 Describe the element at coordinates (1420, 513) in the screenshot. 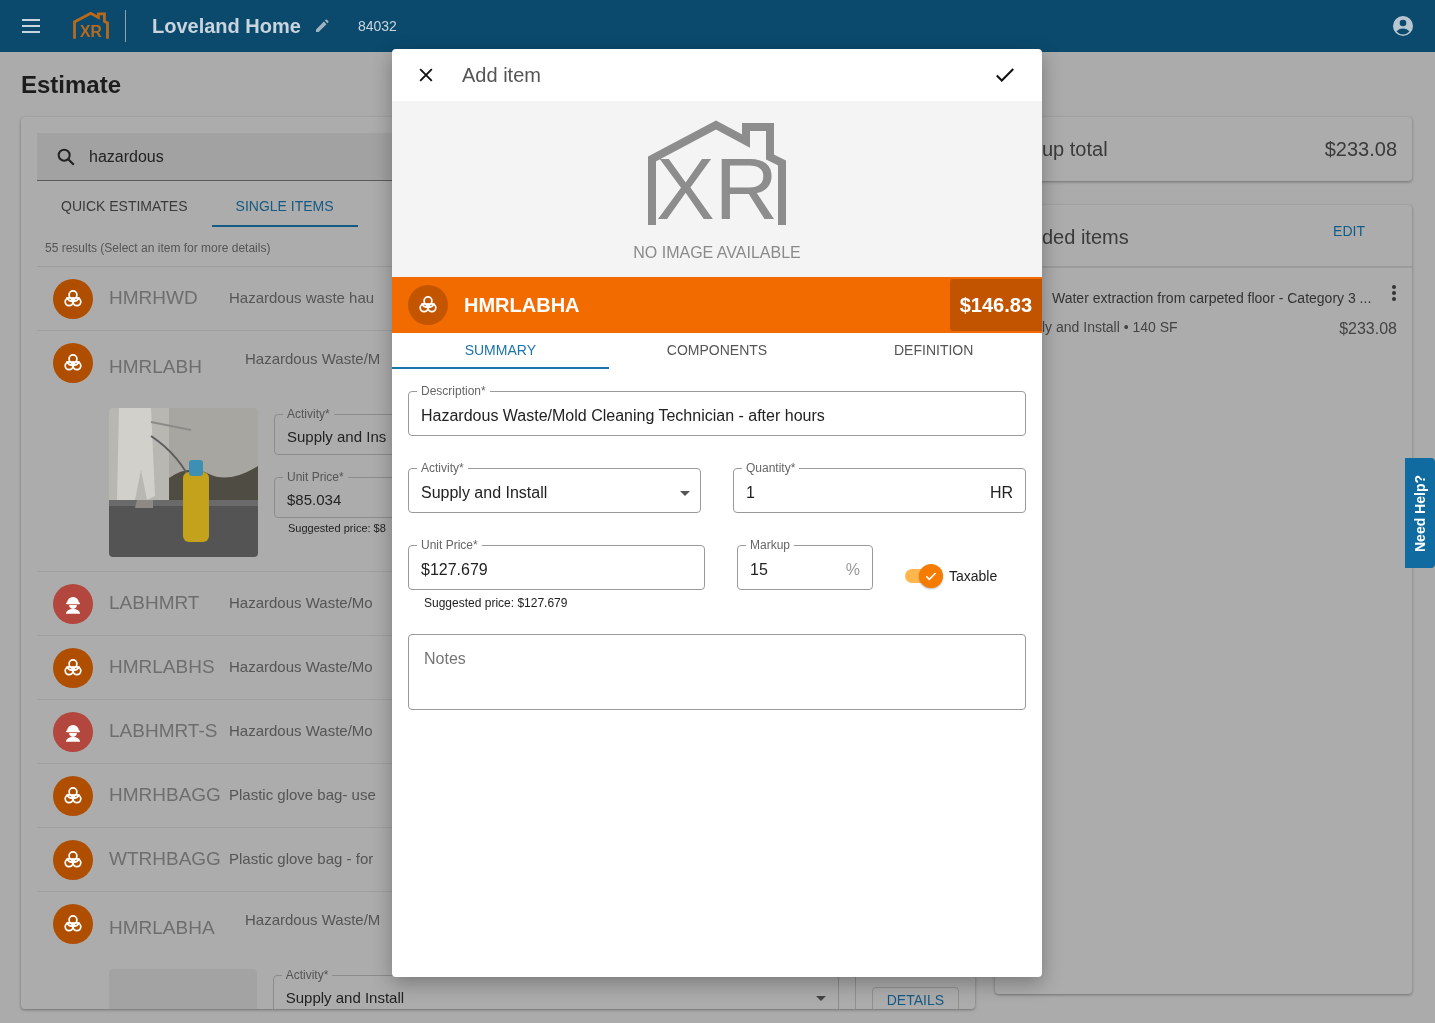

I see `help-tab: Need Help?` at that location.